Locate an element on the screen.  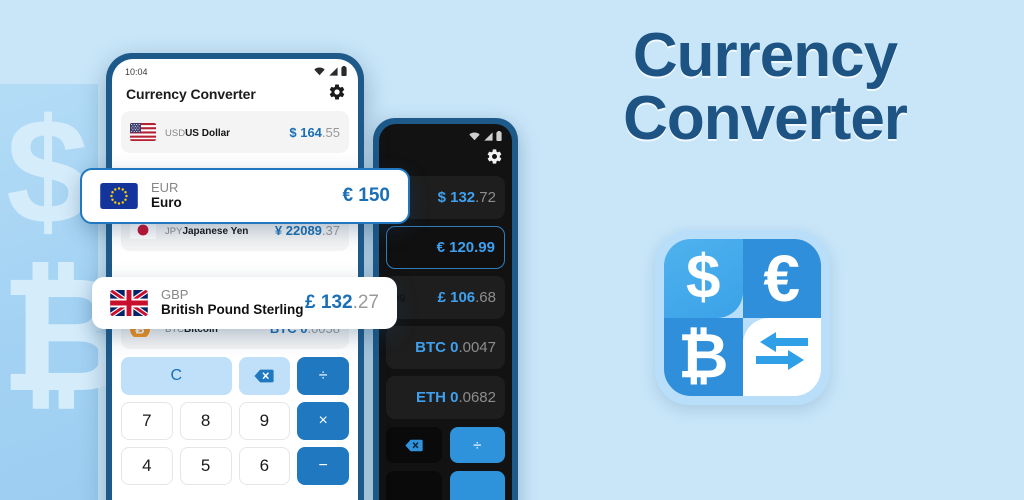
flag-icon-us is located at coordinates (143, 132).